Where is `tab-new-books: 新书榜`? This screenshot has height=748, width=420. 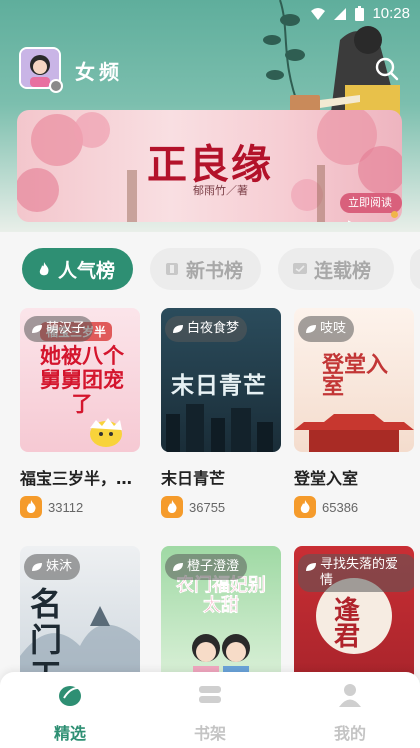 tab-new-books: 新书榜 is located at coordinates (205, 269).